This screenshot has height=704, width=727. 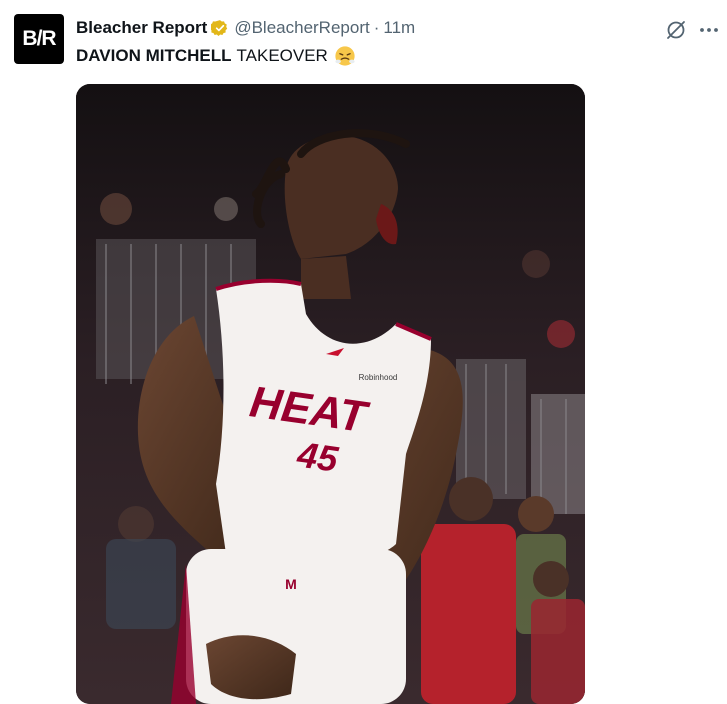 I want to click on avatar: B/R, so click(x=39, y=39).